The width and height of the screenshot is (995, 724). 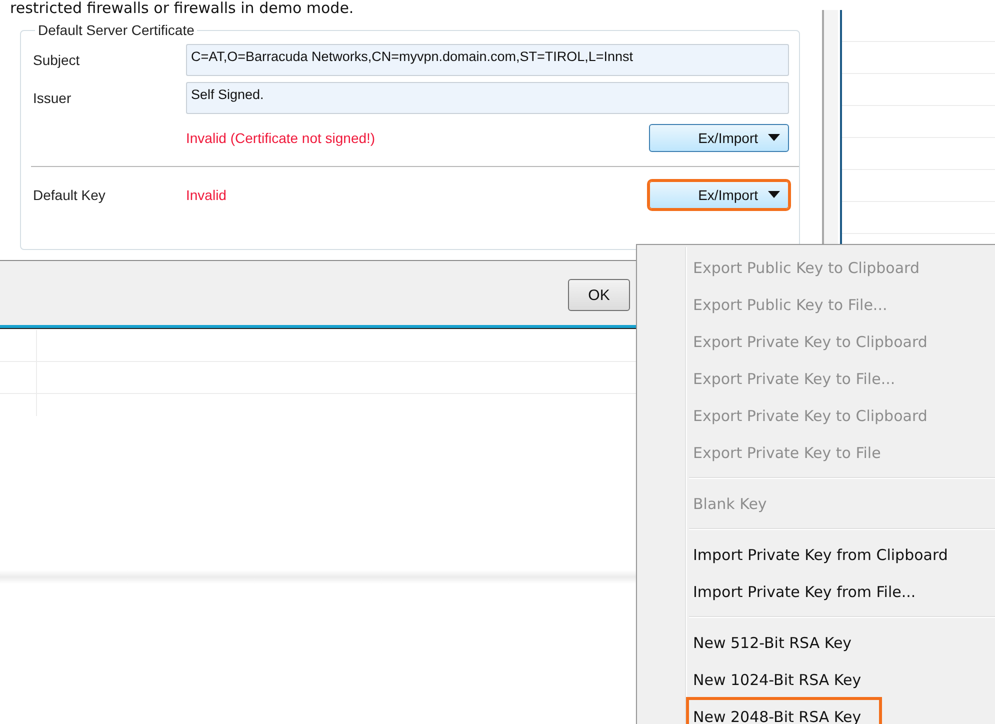 What do you see at coordinates (719, 138) in the screenshot?
I see `certificate-ex-import-button: Ex/Import` at bounding box center [719, 138].